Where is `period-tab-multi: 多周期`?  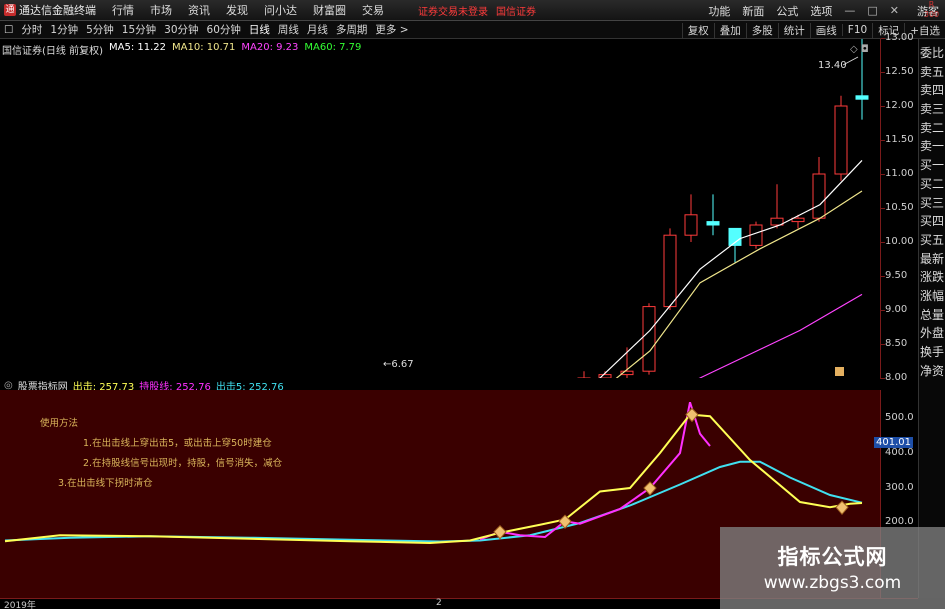 period-tab-multi: 多周期 is located at coordinates (352, 29).